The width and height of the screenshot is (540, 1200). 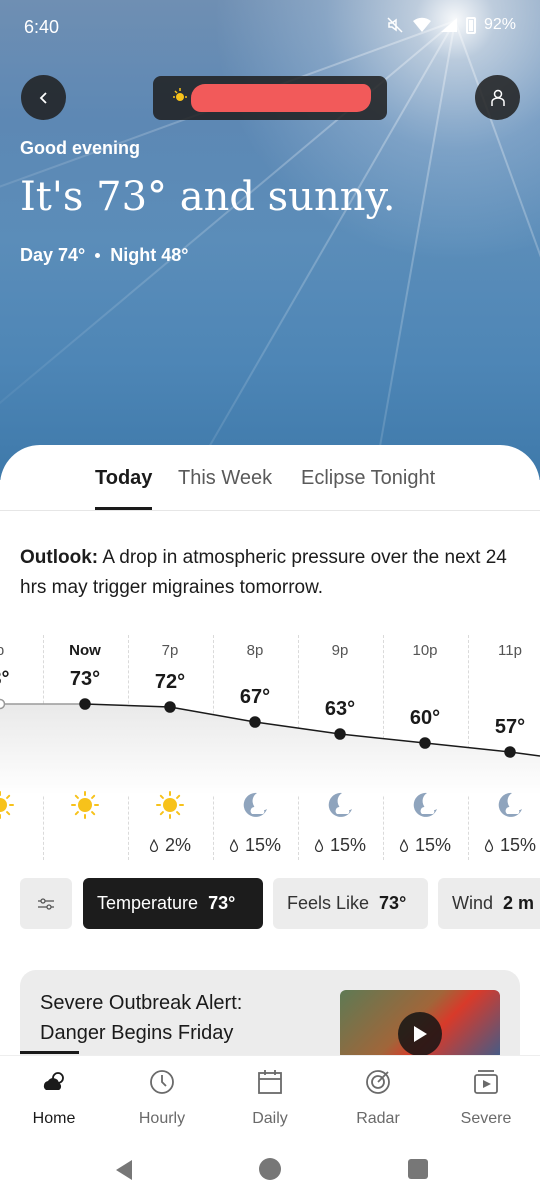 What do you see at coordinates (149, 255) in the screenshot?
I see `night-temp: Night 48°` at bounding box center [149, 255].